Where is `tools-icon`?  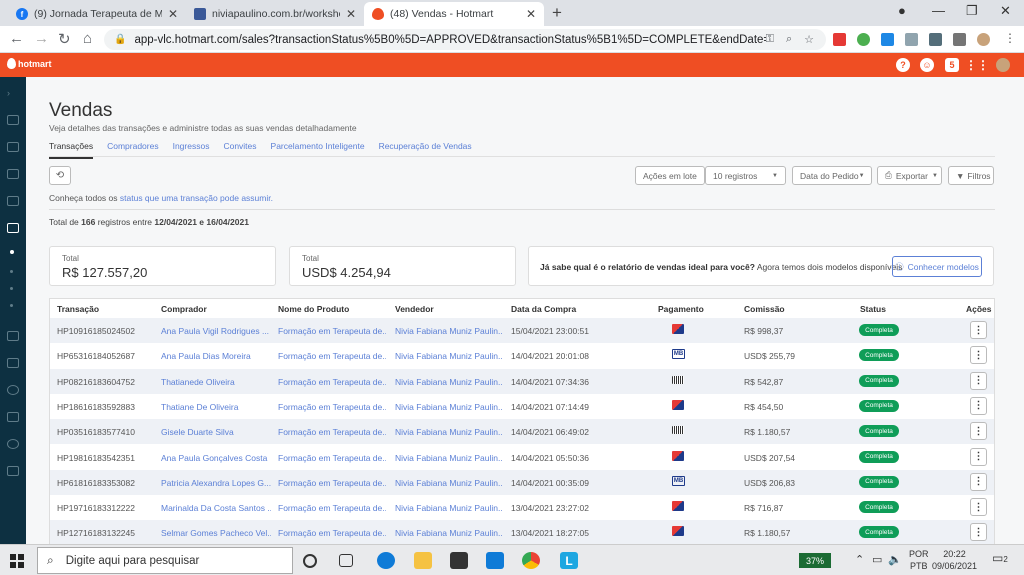
tools-icon is located at coordinates (13, 174).